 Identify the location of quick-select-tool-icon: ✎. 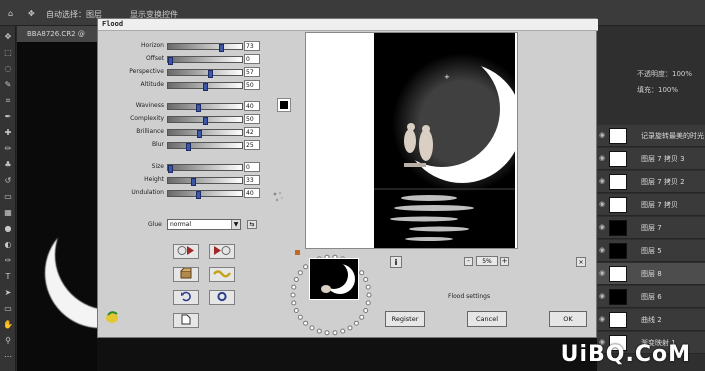
(8, 85).